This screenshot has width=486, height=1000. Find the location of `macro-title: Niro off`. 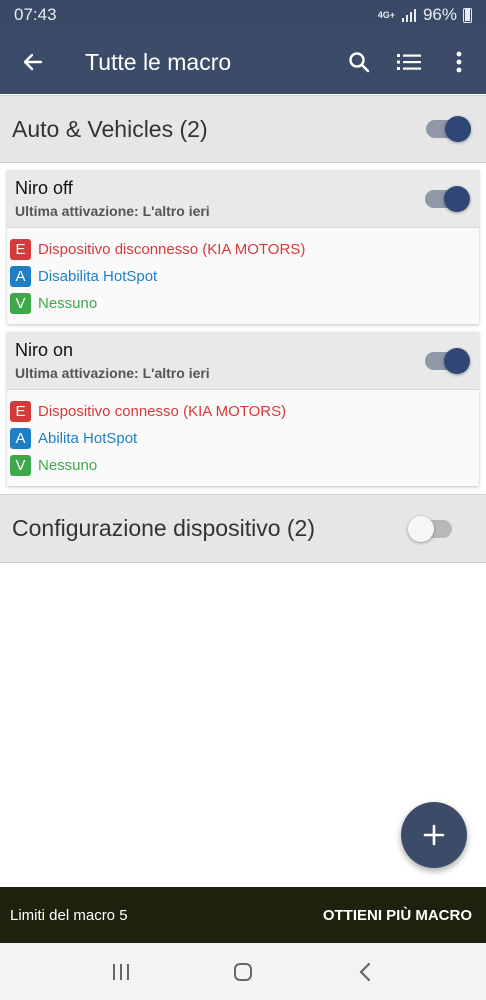

macro-title: Niro off is located at coordinates (44, 188).